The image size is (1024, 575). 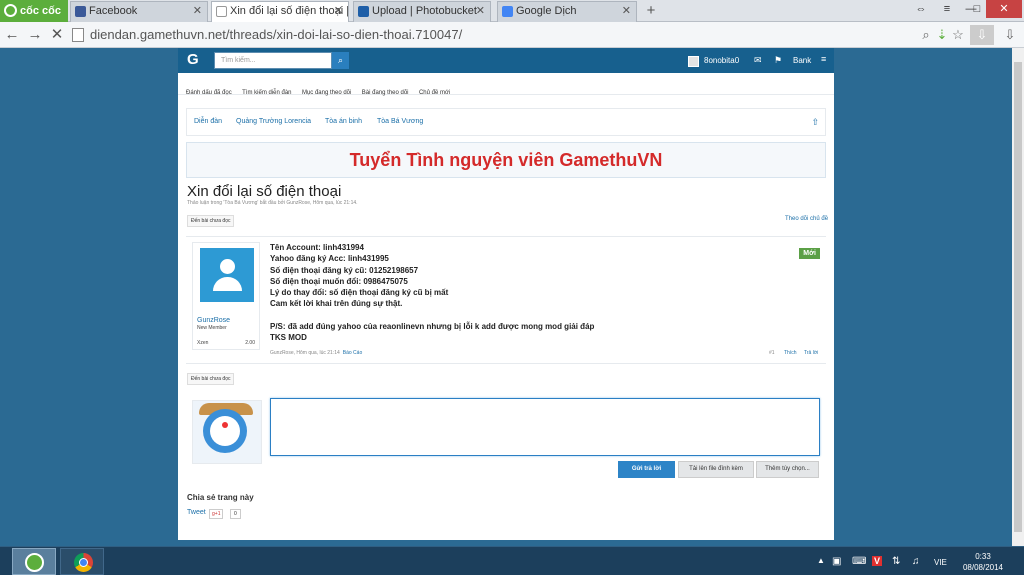 I want to click on post-footer: GunzRose, Hôm qua, lúc 21:14 Báo Cáo, so click(x=316, y=353).